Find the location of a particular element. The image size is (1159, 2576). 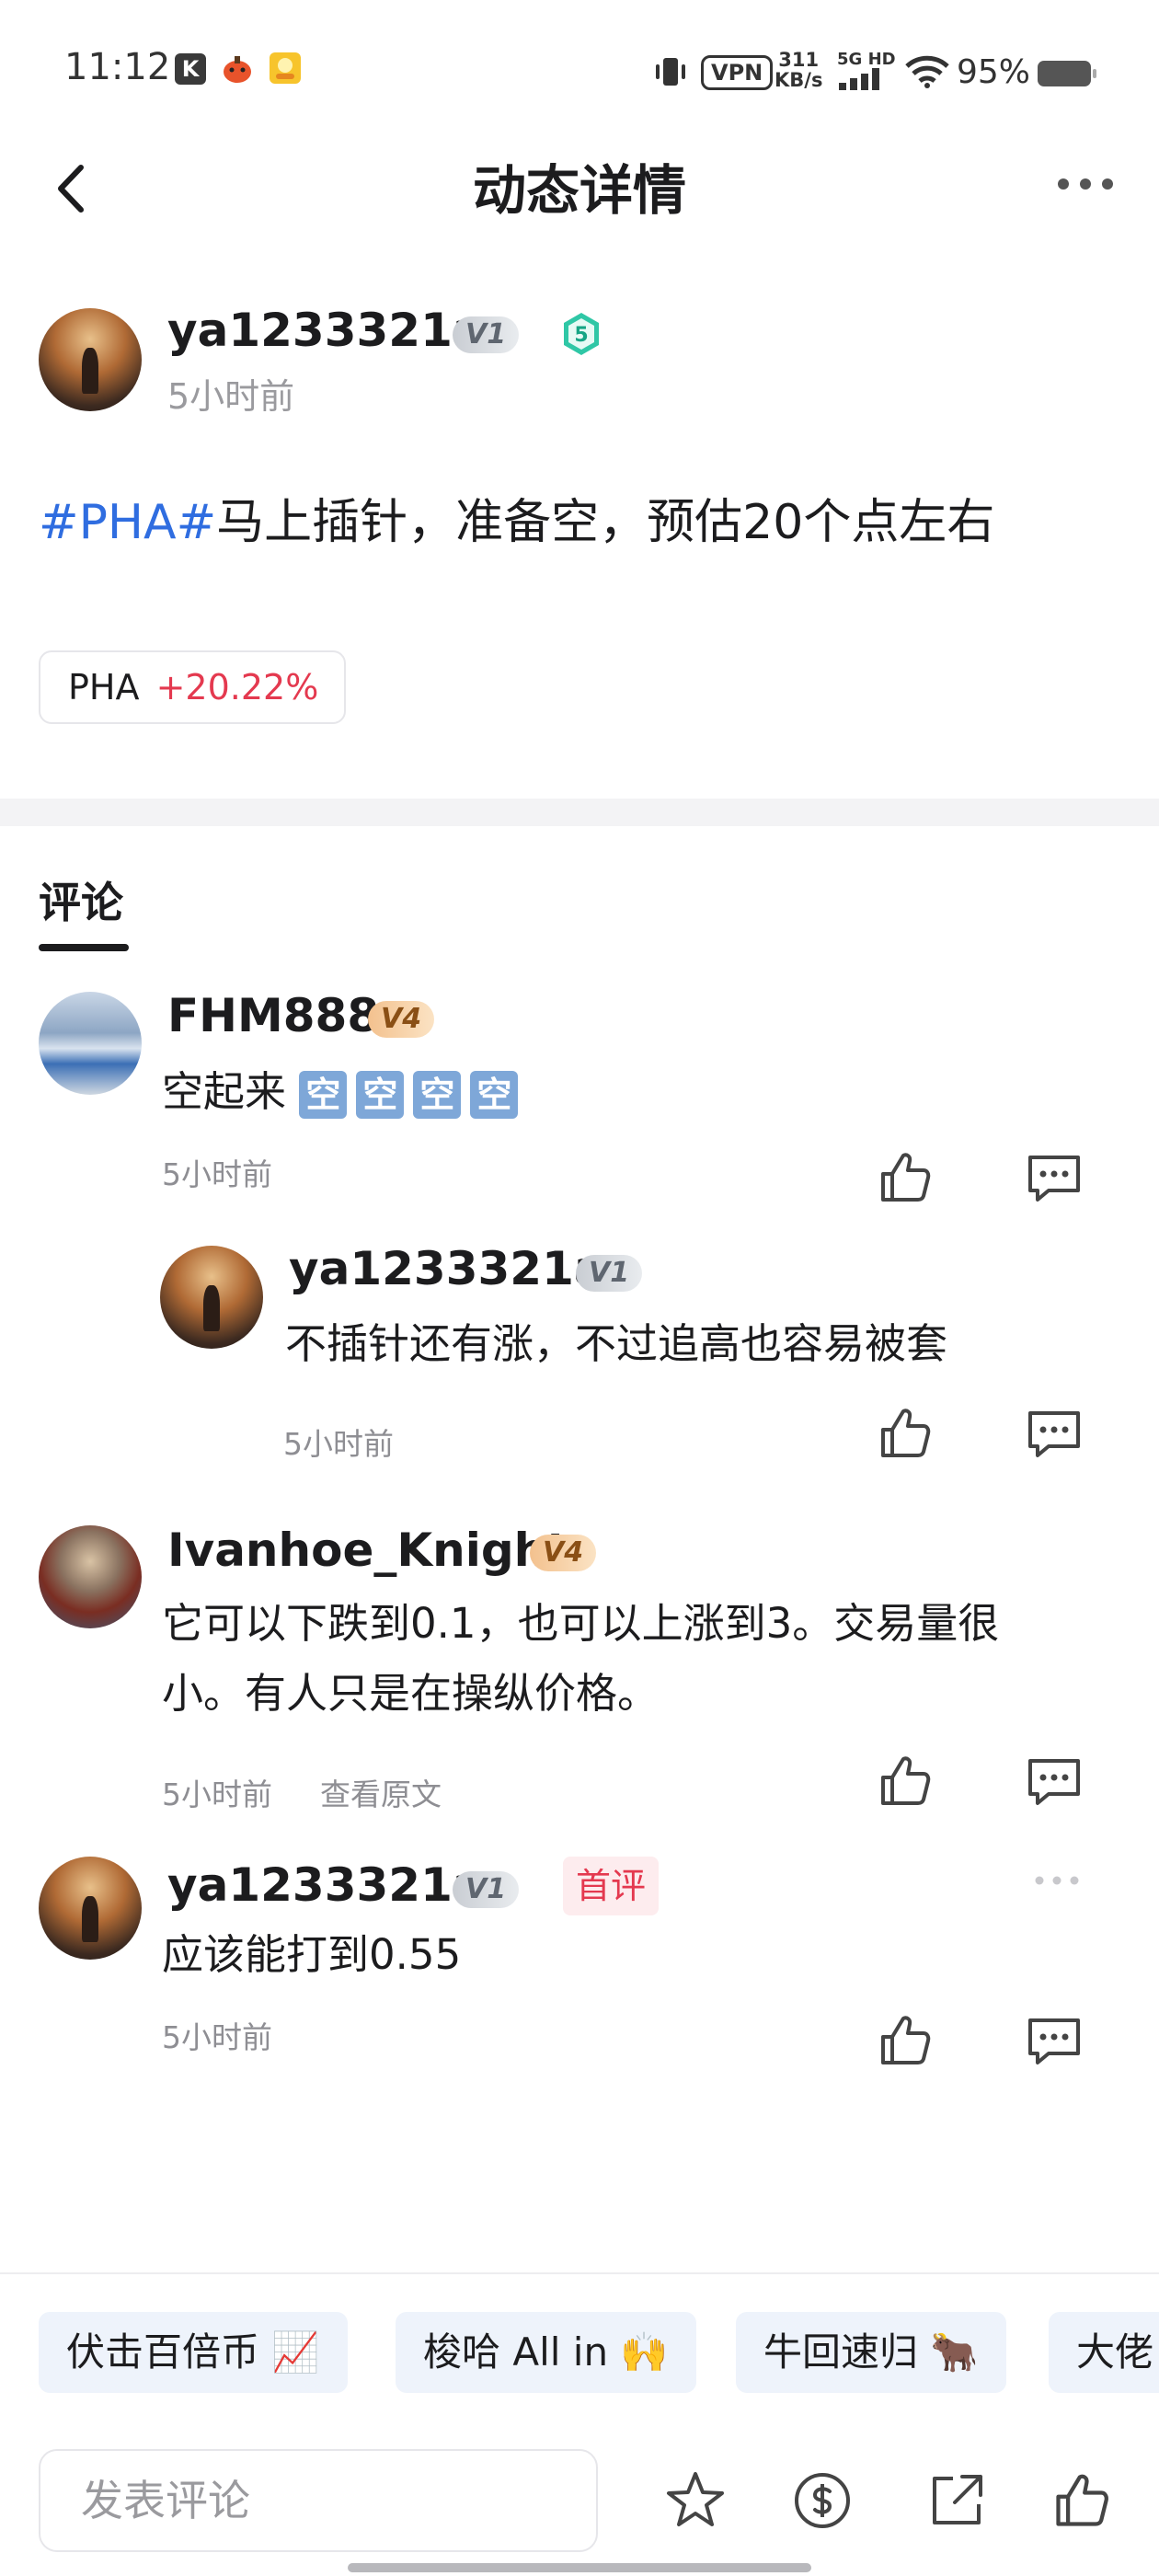

net-speed-value: 311 is located at coordinates (799, 60).